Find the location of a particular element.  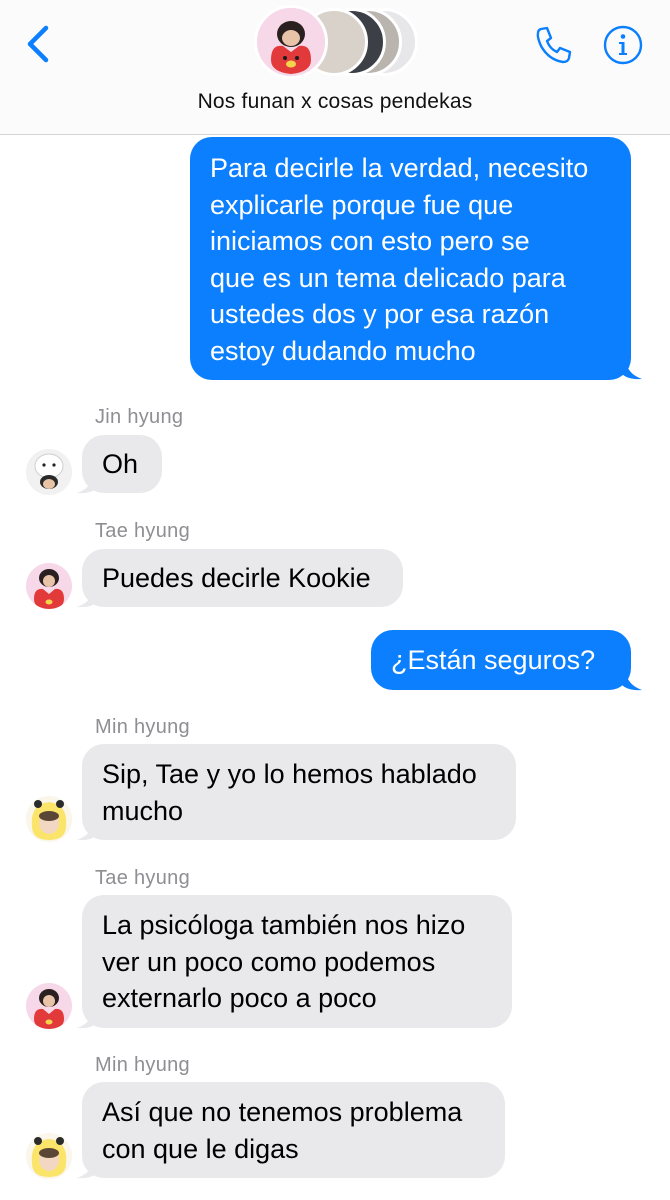

phone-icon is located at coordinates (554, 45).